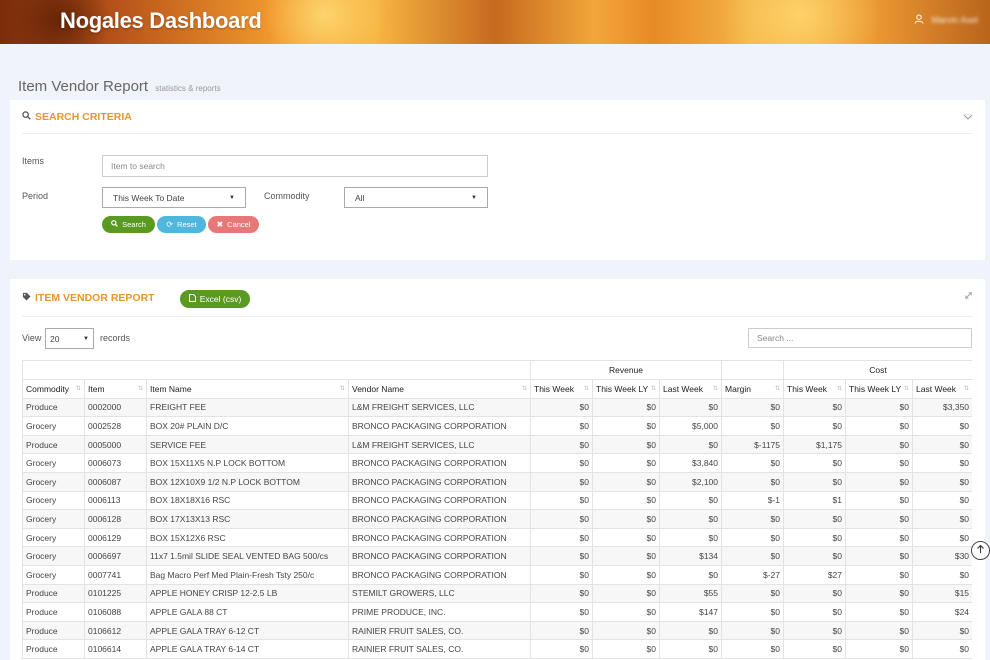 The height and width of the screenshot is (660, 990). I want to click on table-cell: $3,350, so click(942, 407).